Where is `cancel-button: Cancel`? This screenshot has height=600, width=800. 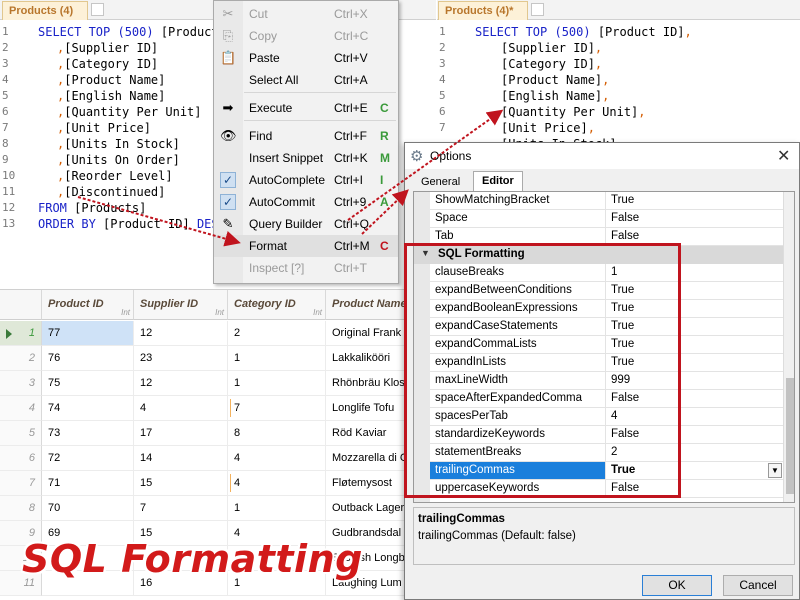 cancel-button: Cancel is located at coordinates (758, 585).